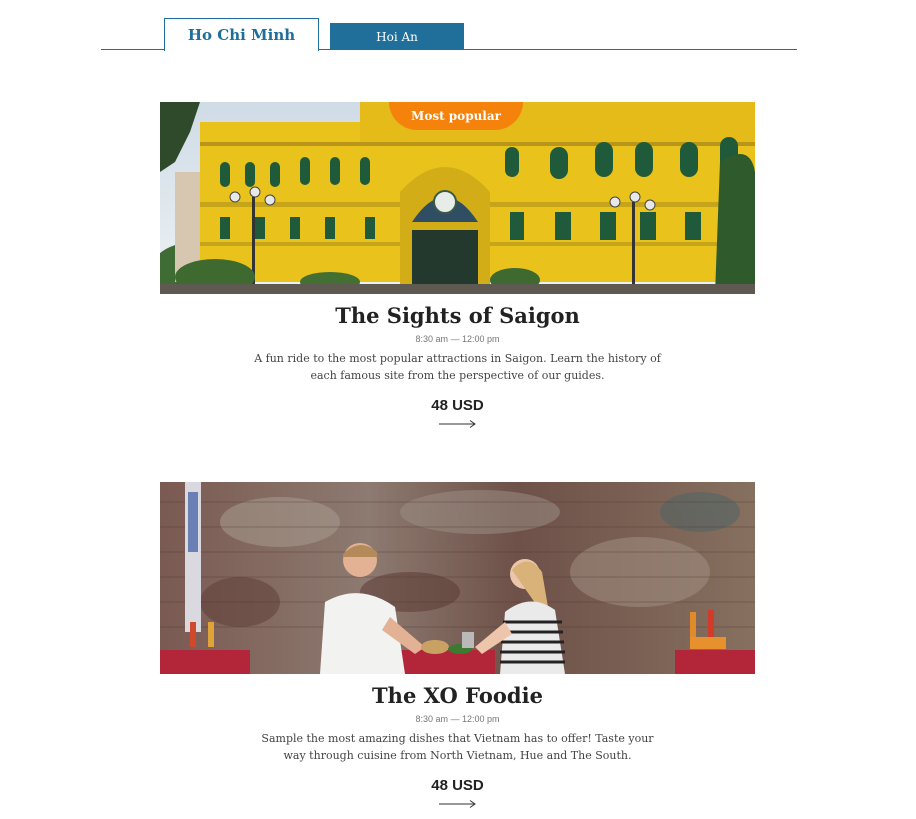  I want to click on tab-hoi-an: Hoi An, so click(397, 36).